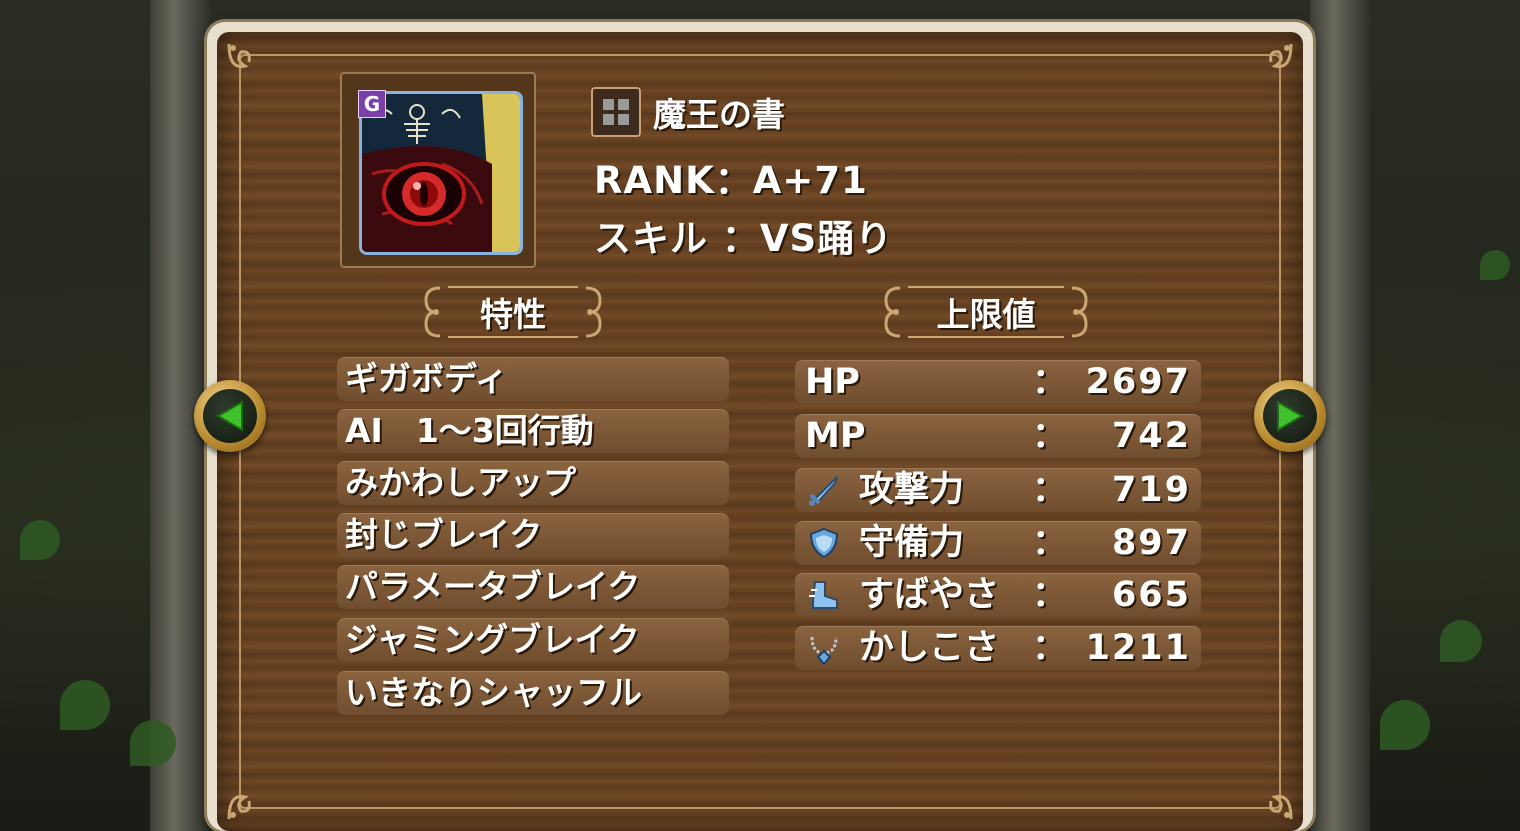 The height and width of the screenshot is (831, 1520). I want to click on stat-value: 665, so click(1151, 595).